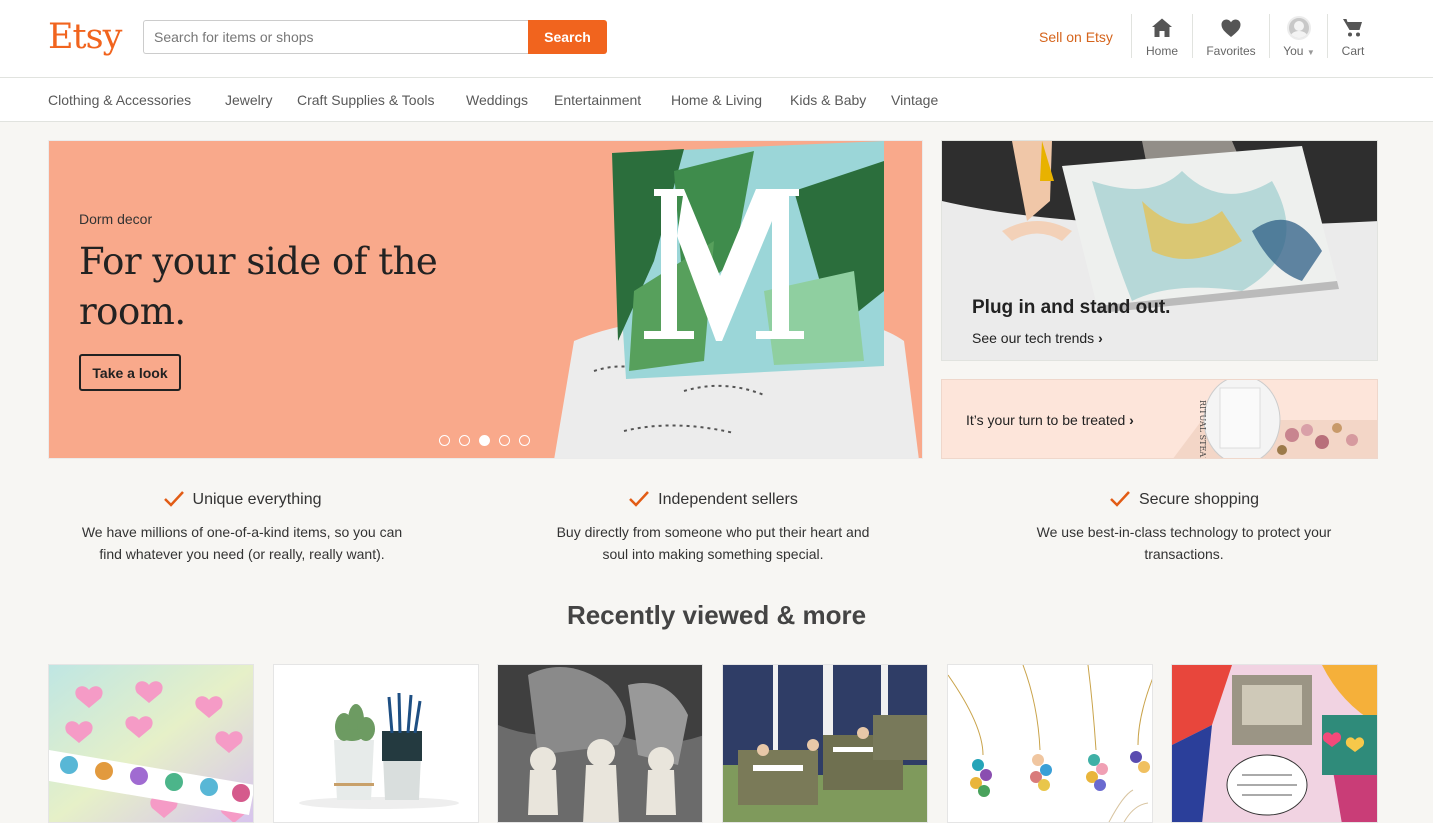  I want to click on you-text: You, so click(1293, 51).